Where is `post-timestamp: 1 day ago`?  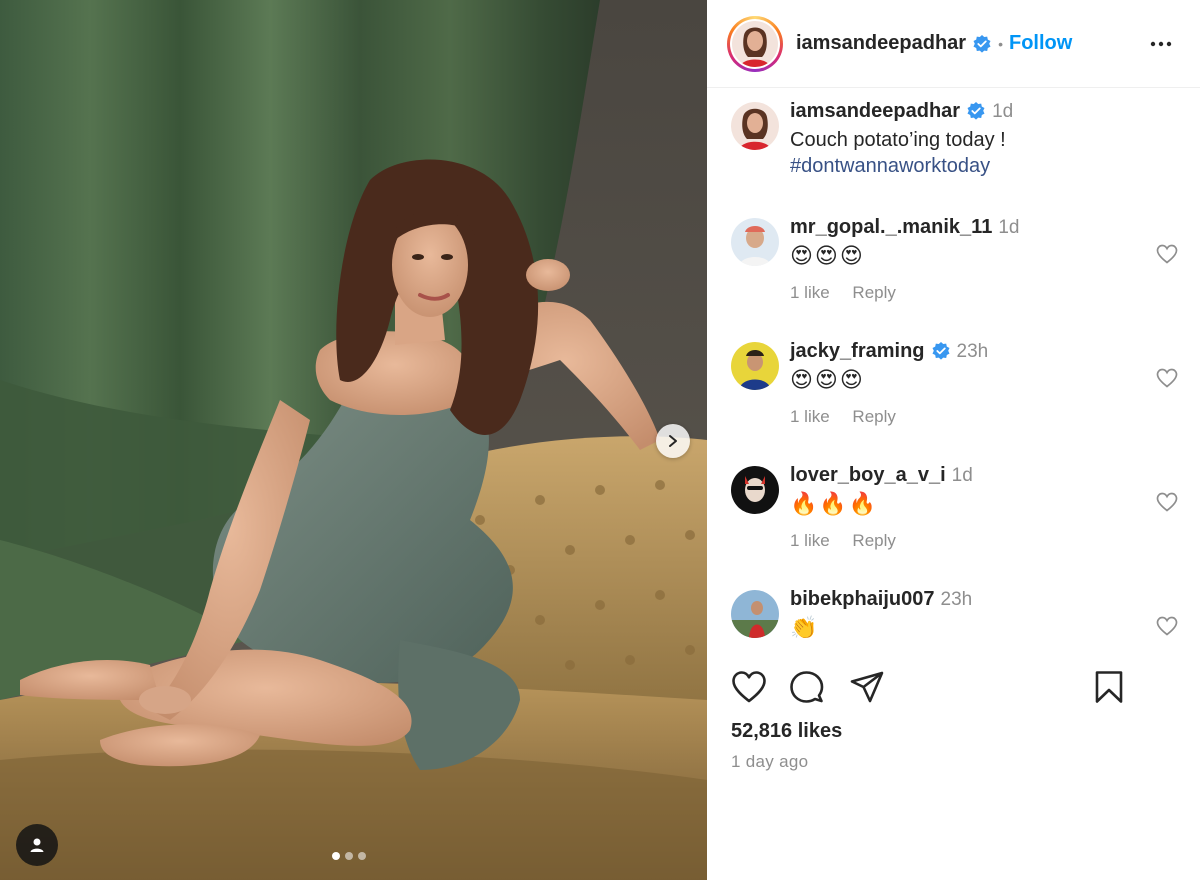
post-timestamp: 1 day ago is located at coordinates (769, 762).